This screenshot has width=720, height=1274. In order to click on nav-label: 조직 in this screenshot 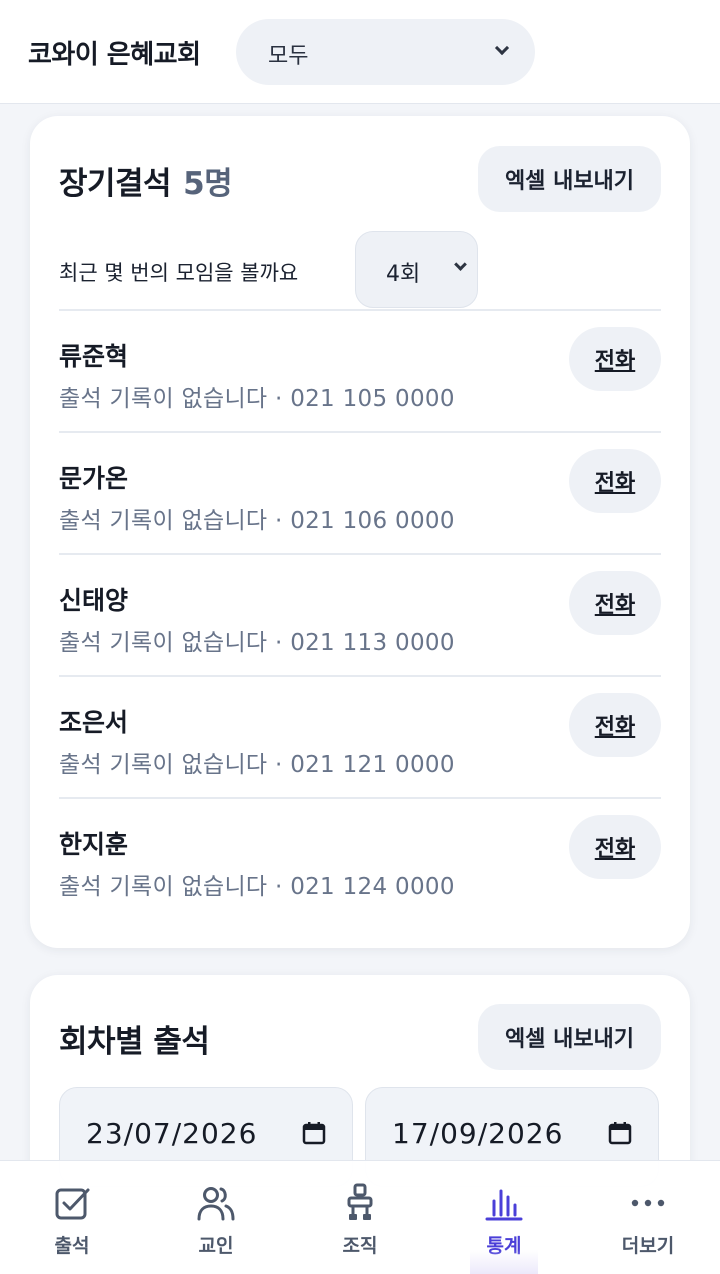, I will do `click(360, 1246)`.